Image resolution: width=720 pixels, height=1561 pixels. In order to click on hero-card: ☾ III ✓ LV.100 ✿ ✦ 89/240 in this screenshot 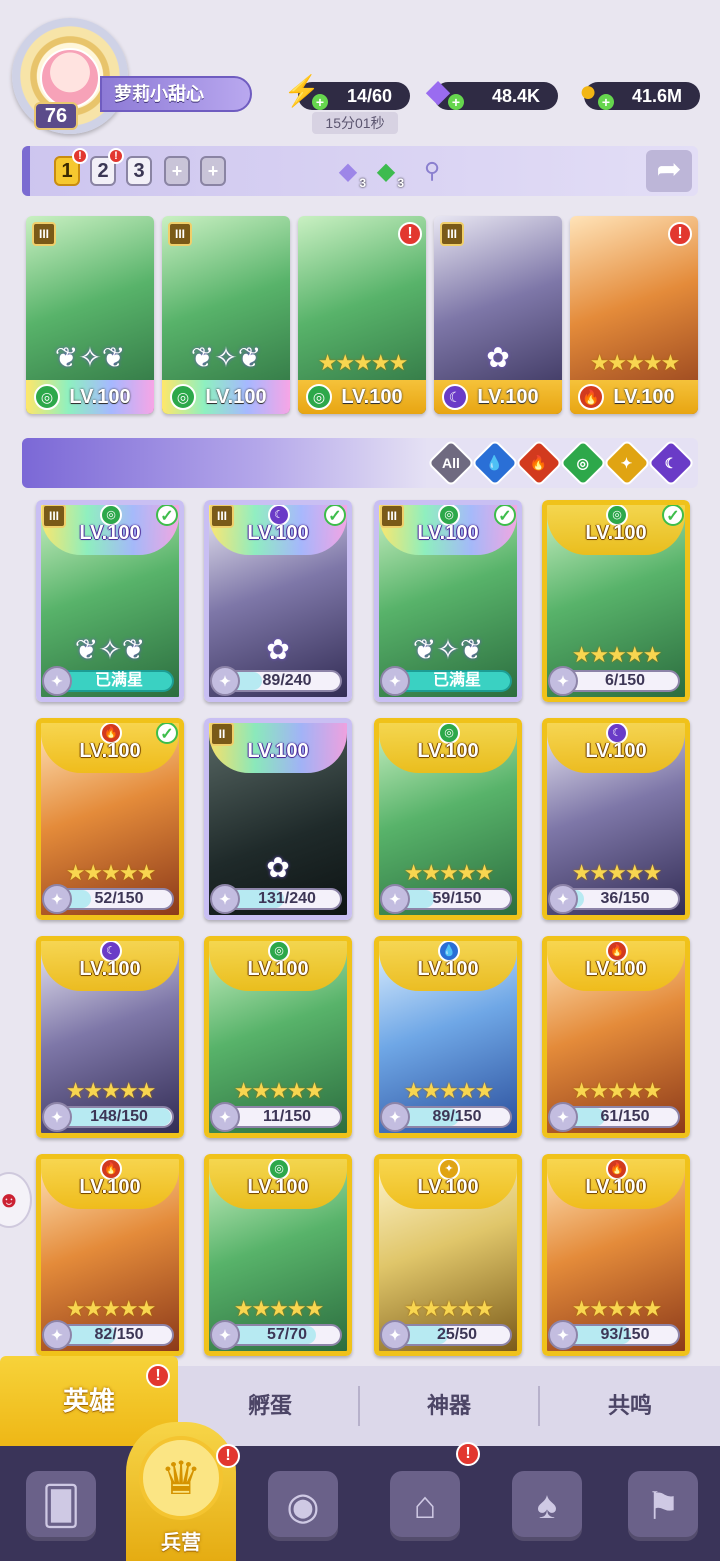, I will do `click(278, 601)`.